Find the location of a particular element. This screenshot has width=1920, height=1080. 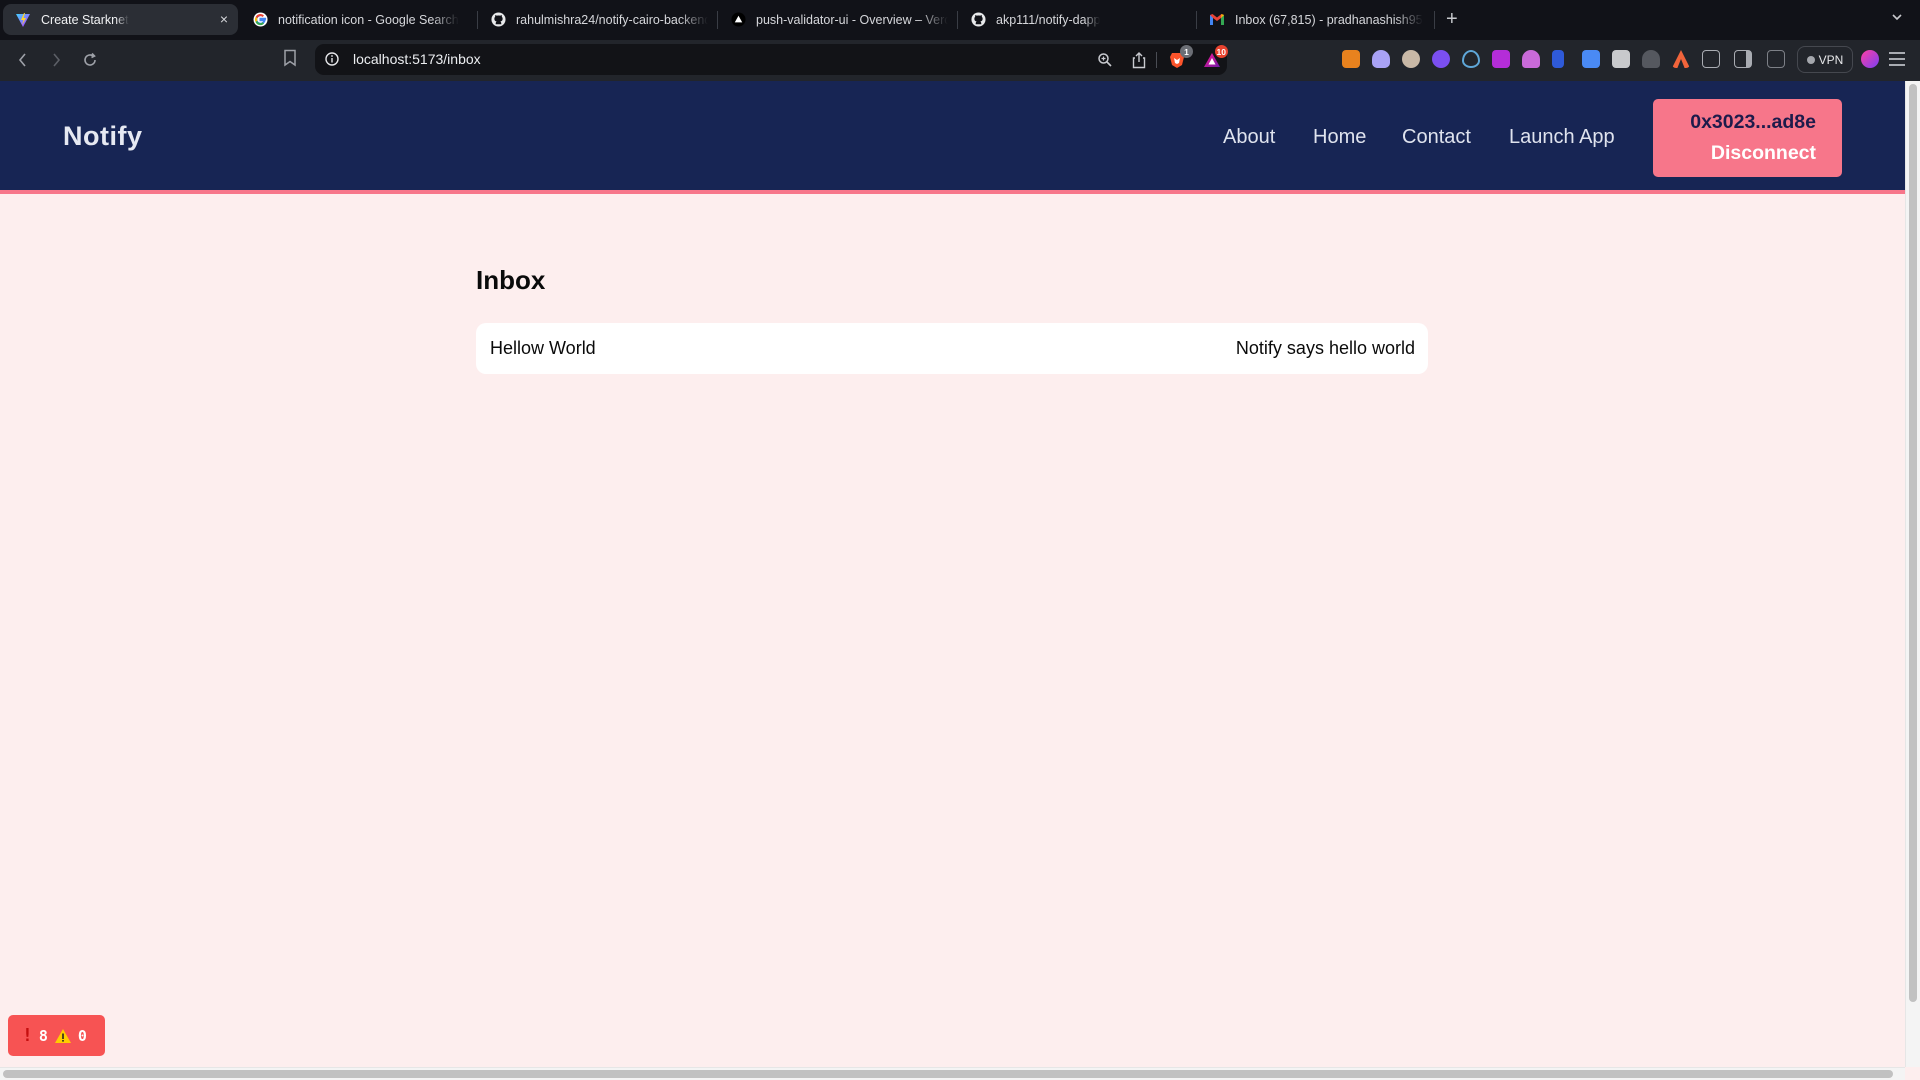

forward-button is located at coordinates (56, 60).